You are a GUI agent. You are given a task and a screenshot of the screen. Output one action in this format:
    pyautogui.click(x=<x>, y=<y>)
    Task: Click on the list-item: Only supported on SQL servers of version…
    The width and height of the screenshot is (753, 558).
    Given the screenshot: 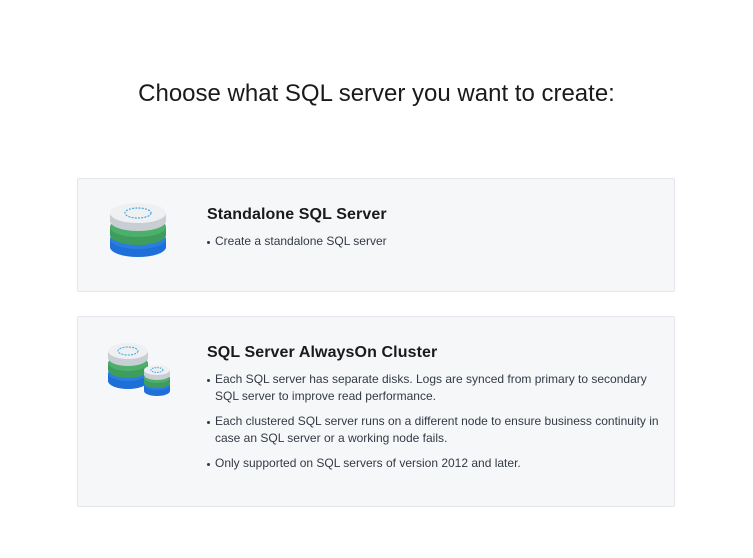 What is the action you would take?
    pyautogui.click(x=433, y=463)
    